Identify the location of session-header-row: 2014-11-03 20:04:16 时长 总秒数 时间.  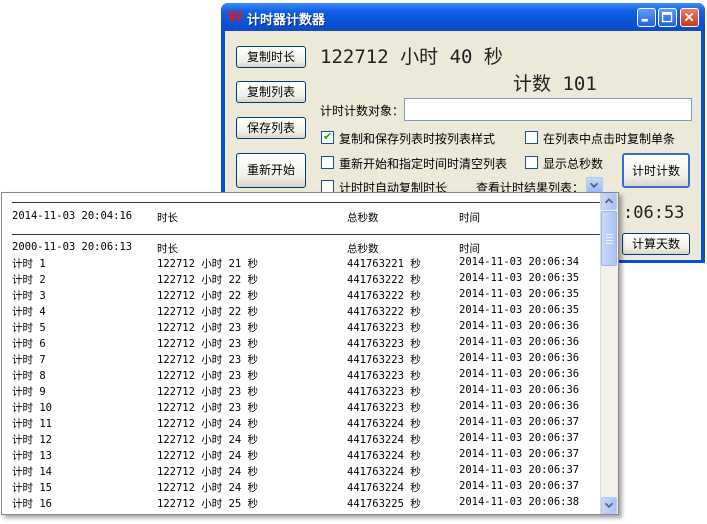
(307, 218).